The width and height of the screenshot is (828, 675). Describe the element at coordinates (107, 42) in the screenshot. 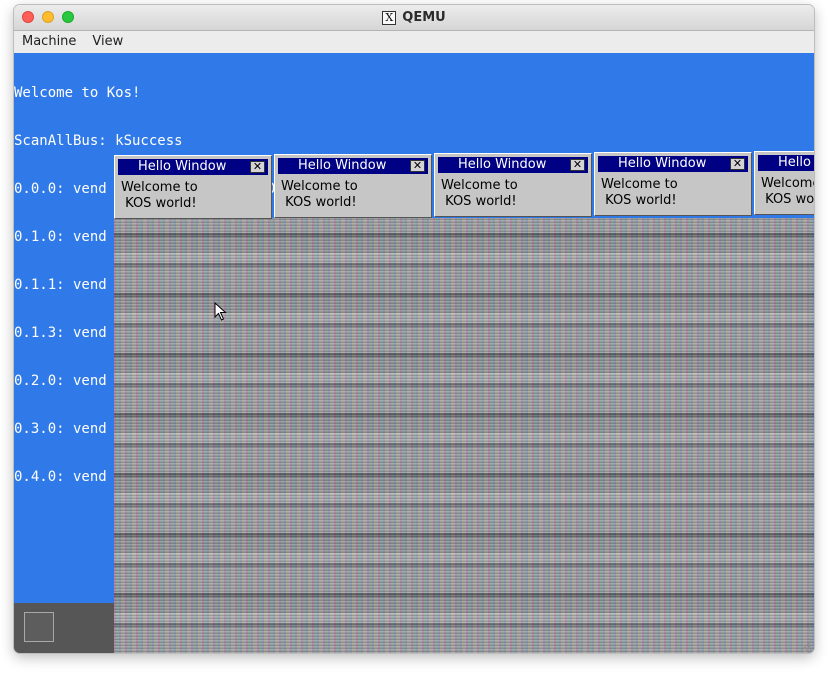

I see `menu-view: View` at that location.